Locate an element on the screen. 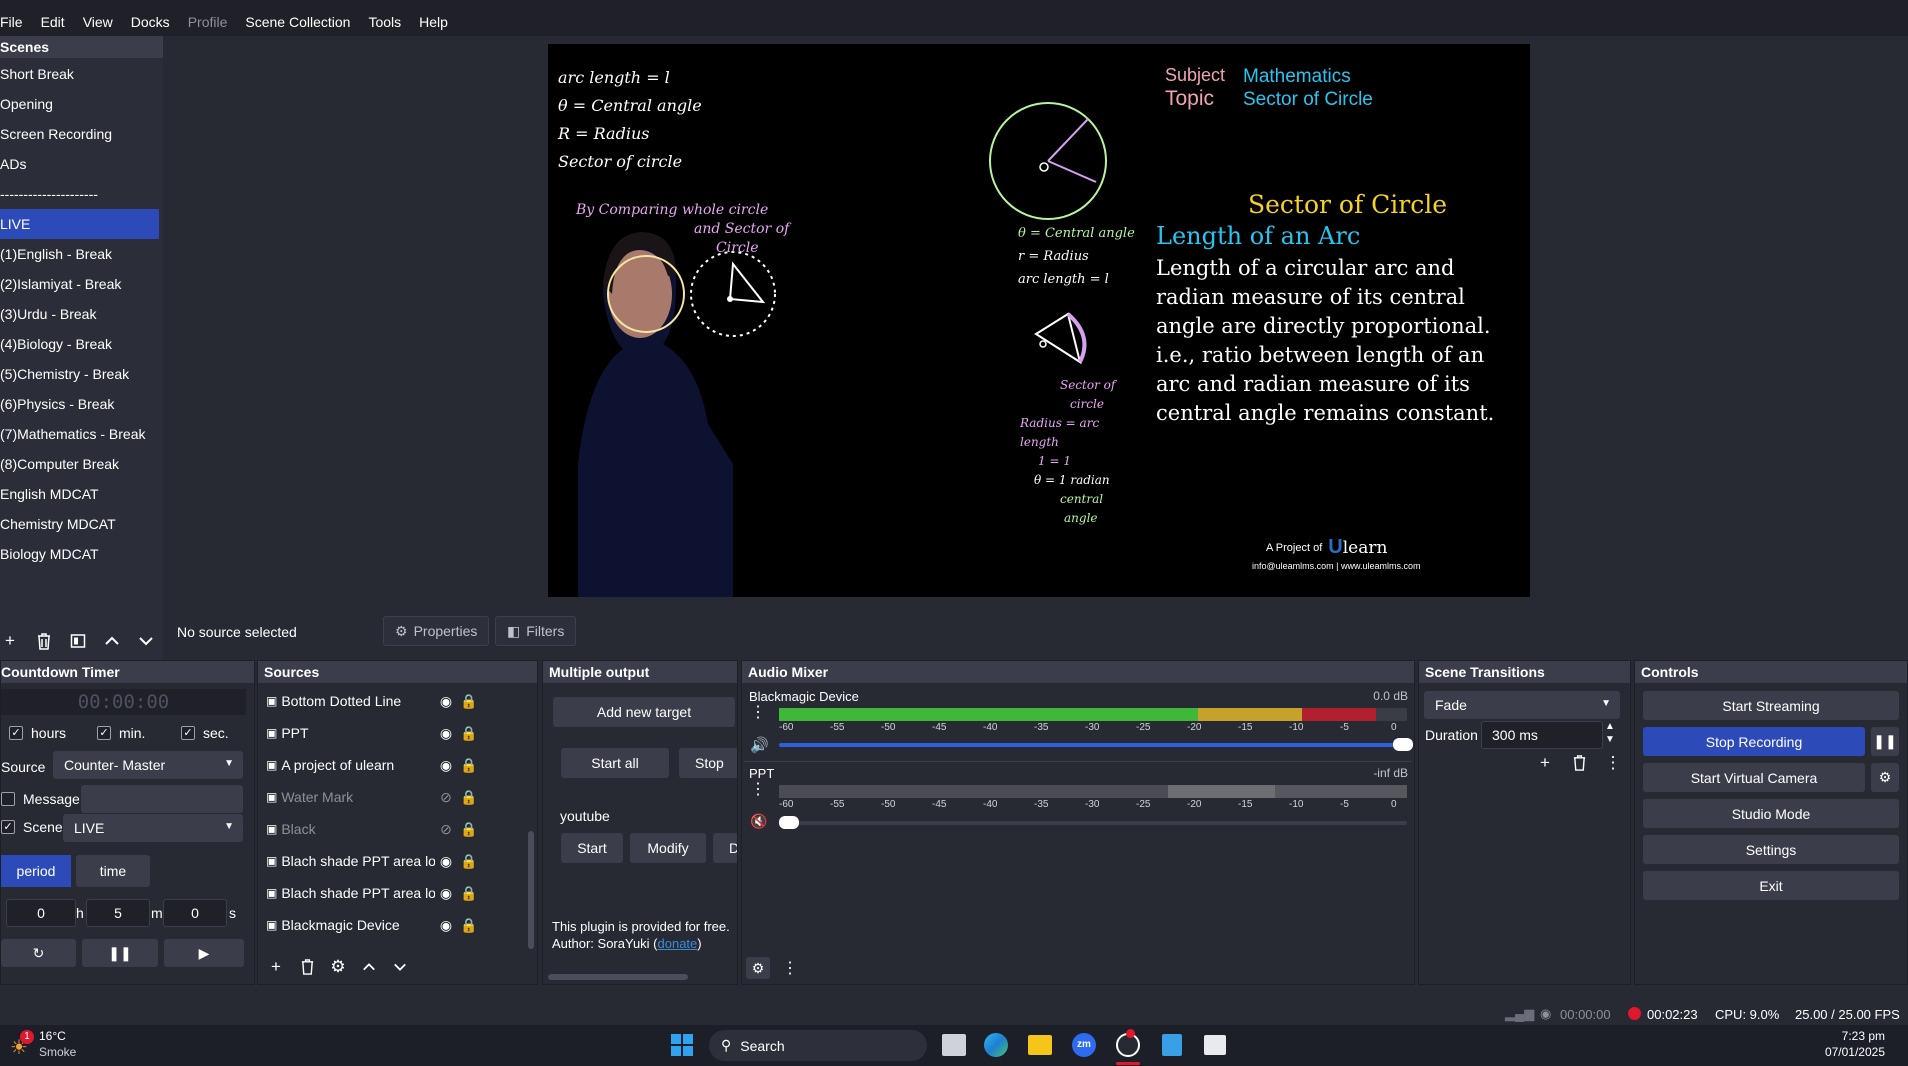  scene-item: Biology MDCAT is located at coordinates (81, 554).